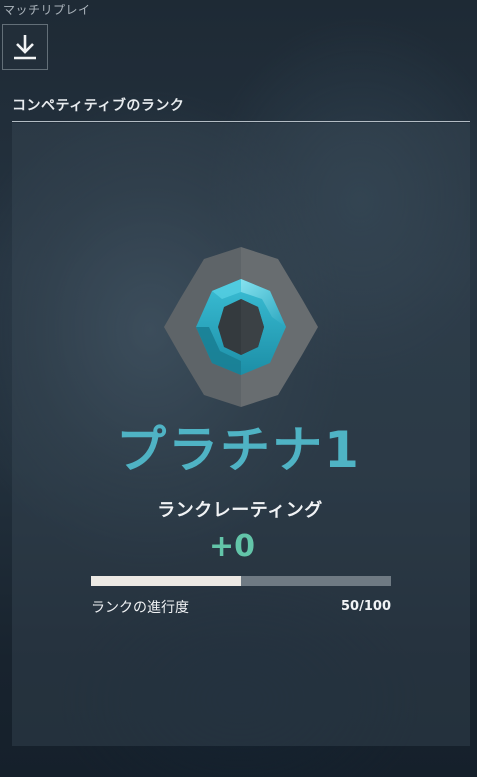  I want to click on download-button, so click(25, 47).